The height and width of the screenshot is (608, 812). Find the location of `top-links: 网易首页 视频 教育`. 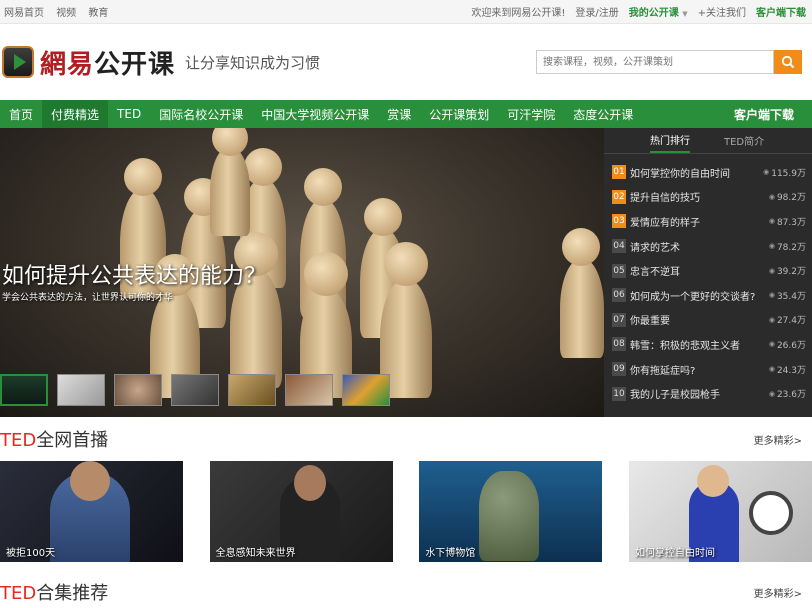

top-links: 网易首页 视频 教育 is located at coordinates (60, 11).